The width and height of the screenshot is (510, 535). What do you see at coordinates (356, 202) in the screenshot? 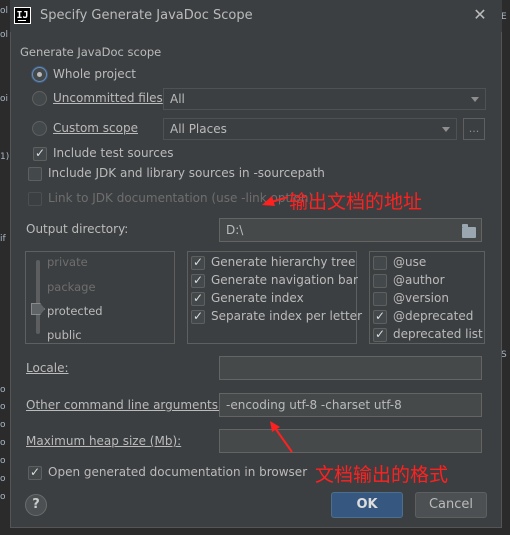
I see `annotation-output-address: 输出文档的地址` at bounding box center [356, 202].